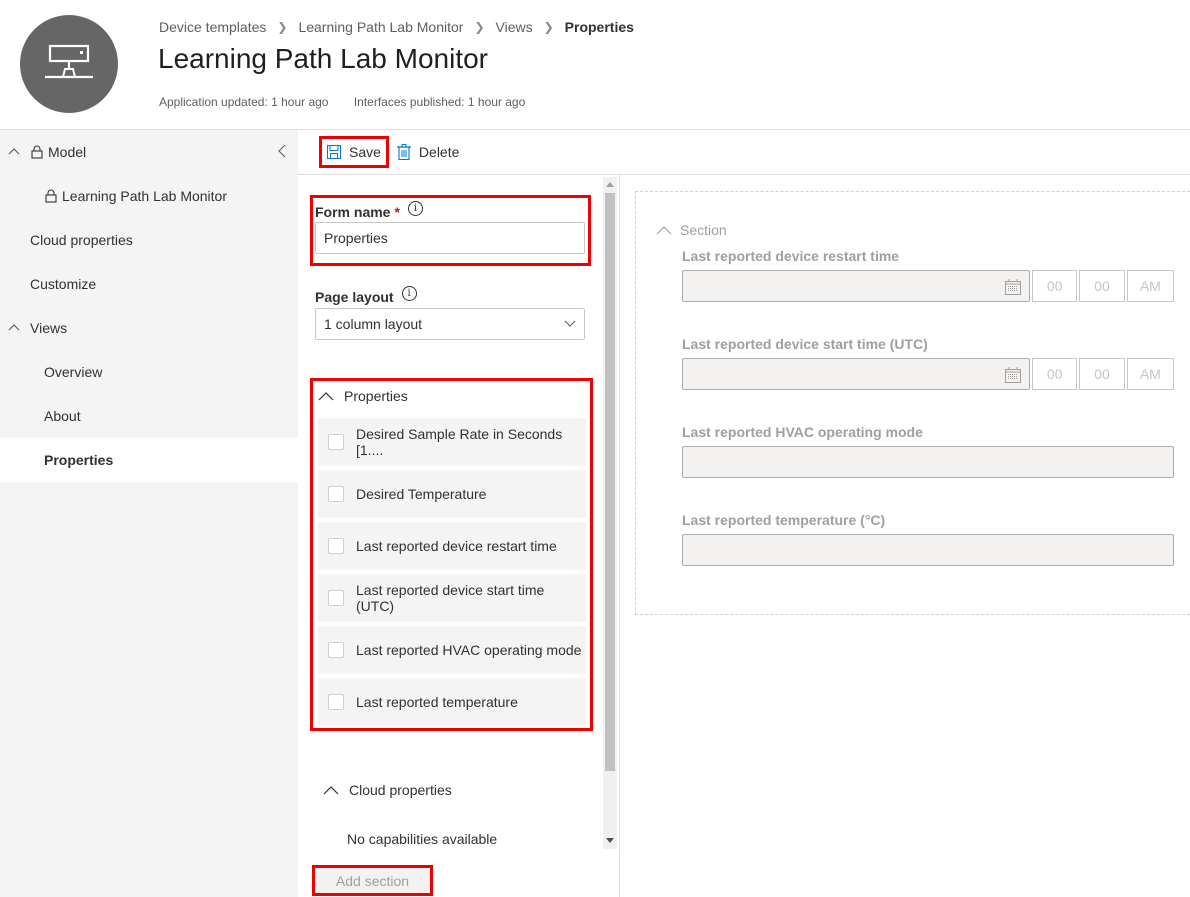 The image size is (1190, 897). I want to click on scrollbar-thumb, so click(610, 482).